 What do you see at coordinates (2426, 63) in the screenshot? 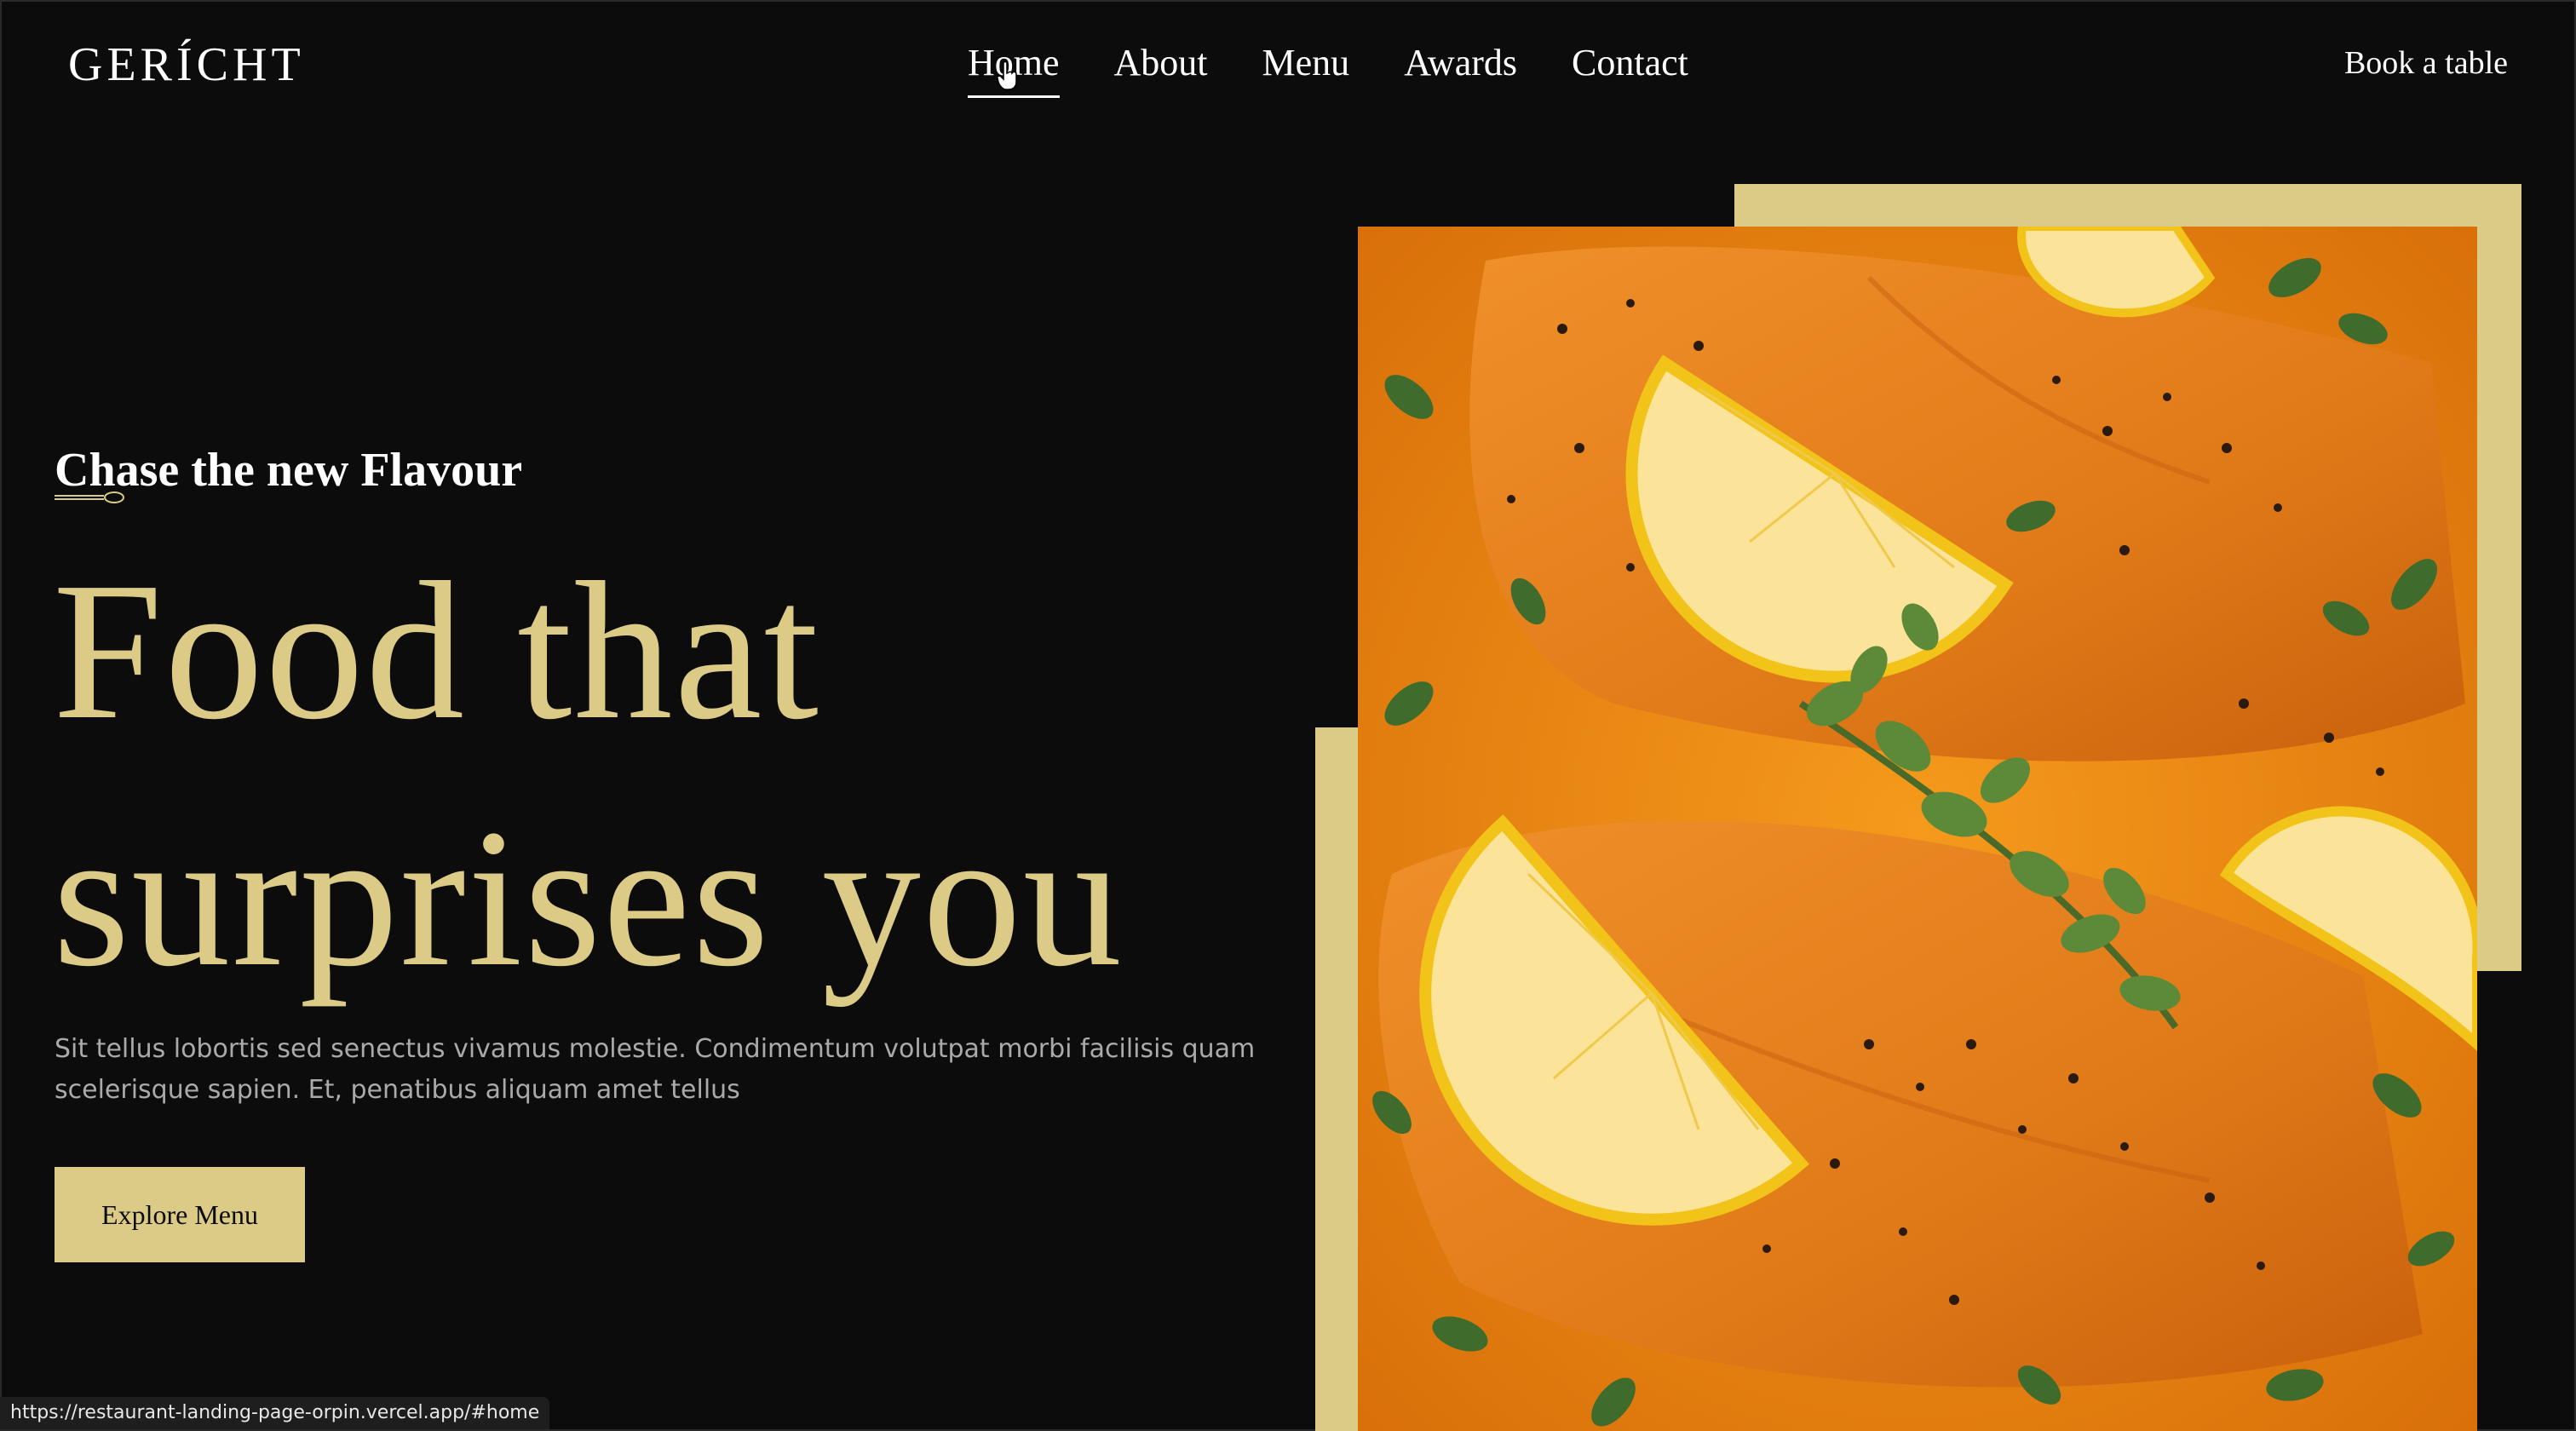
I see `book-table-link: Book a table` at bounding box center [2426, 63].